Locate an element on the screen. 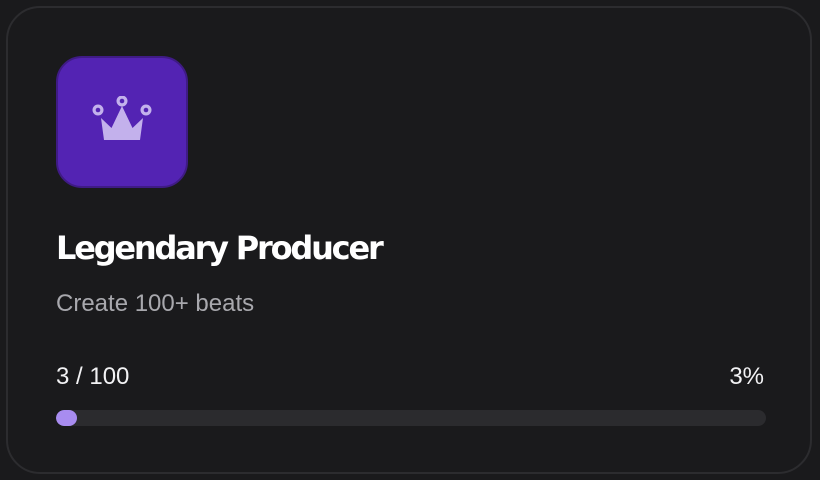 The image size is (820, 480). progress-bar is located at coordinates (411, 418).